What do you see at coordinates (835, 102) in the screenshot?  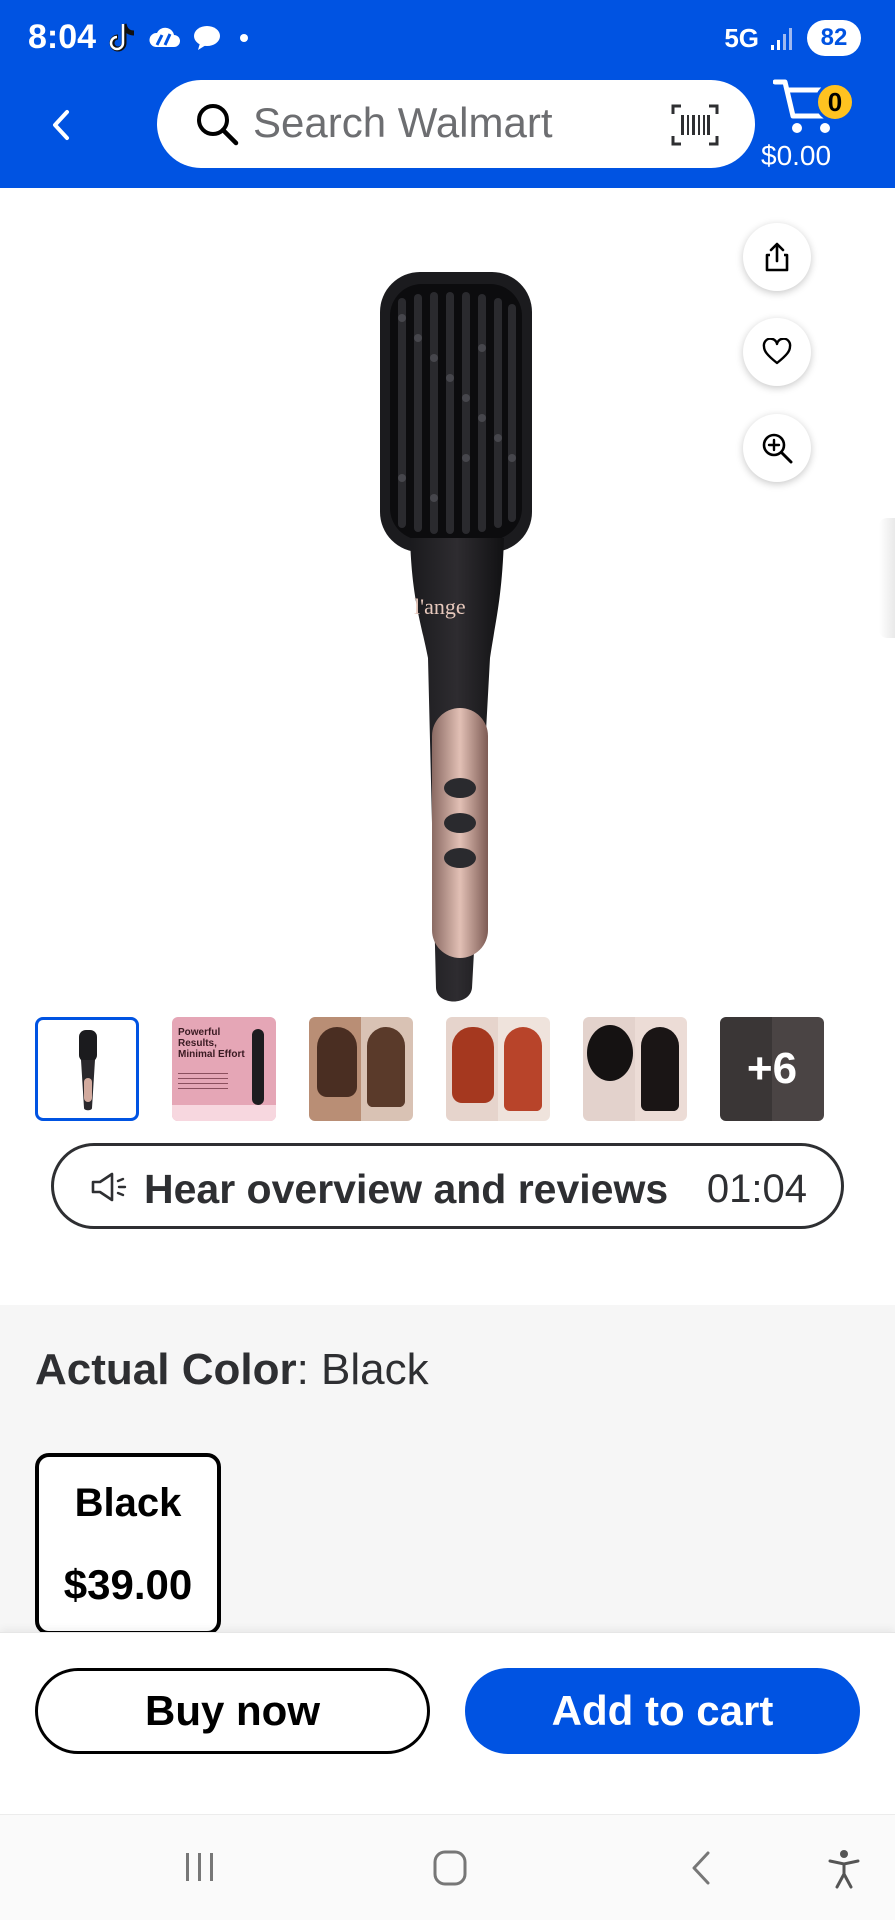 I see `cart-count-badge: 0` at bounding box center [835, 102].